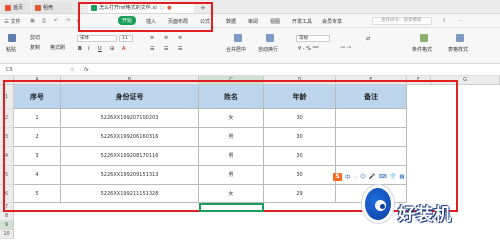 This screenshot has width=500, height=243. Describe the element at coordinates (72, 70) in the screenshot. I see `zoom-icon: ⊙` at that location.